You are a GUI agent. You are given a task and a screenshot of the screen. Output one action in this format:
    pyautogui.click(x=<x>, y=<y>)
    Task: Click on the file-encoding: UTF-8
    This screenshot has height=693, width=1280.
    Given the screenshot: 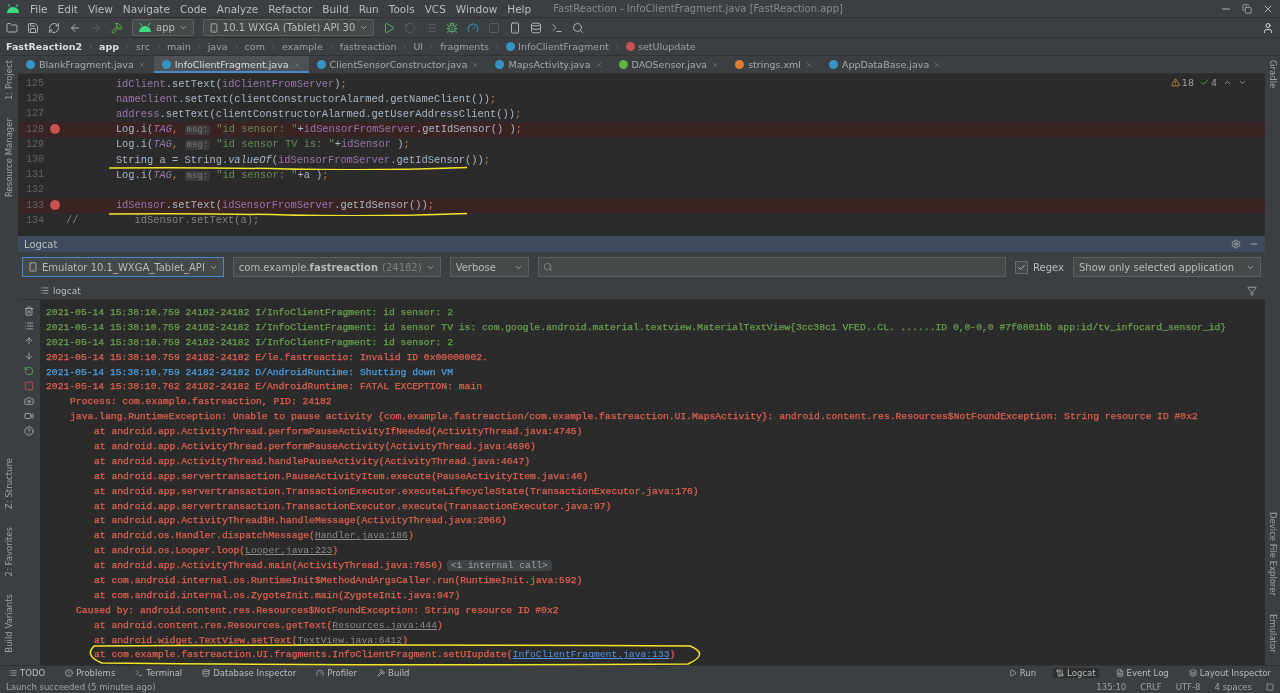 What is the action you would take?
    pyautogui.click(x=1188, y=686)
    